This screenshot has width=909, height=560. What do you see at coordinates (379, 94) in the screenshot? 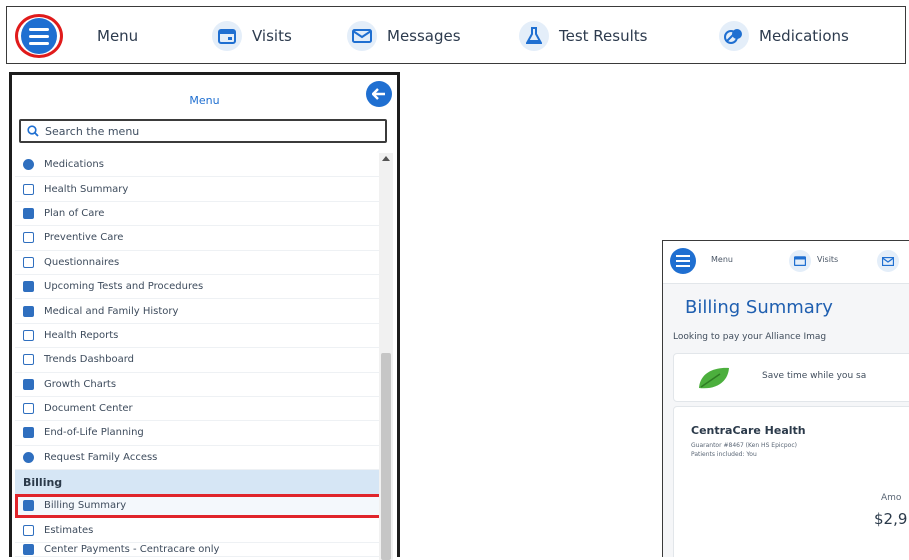
I see `back-arrow-icon` at bounding box center [379, 94].